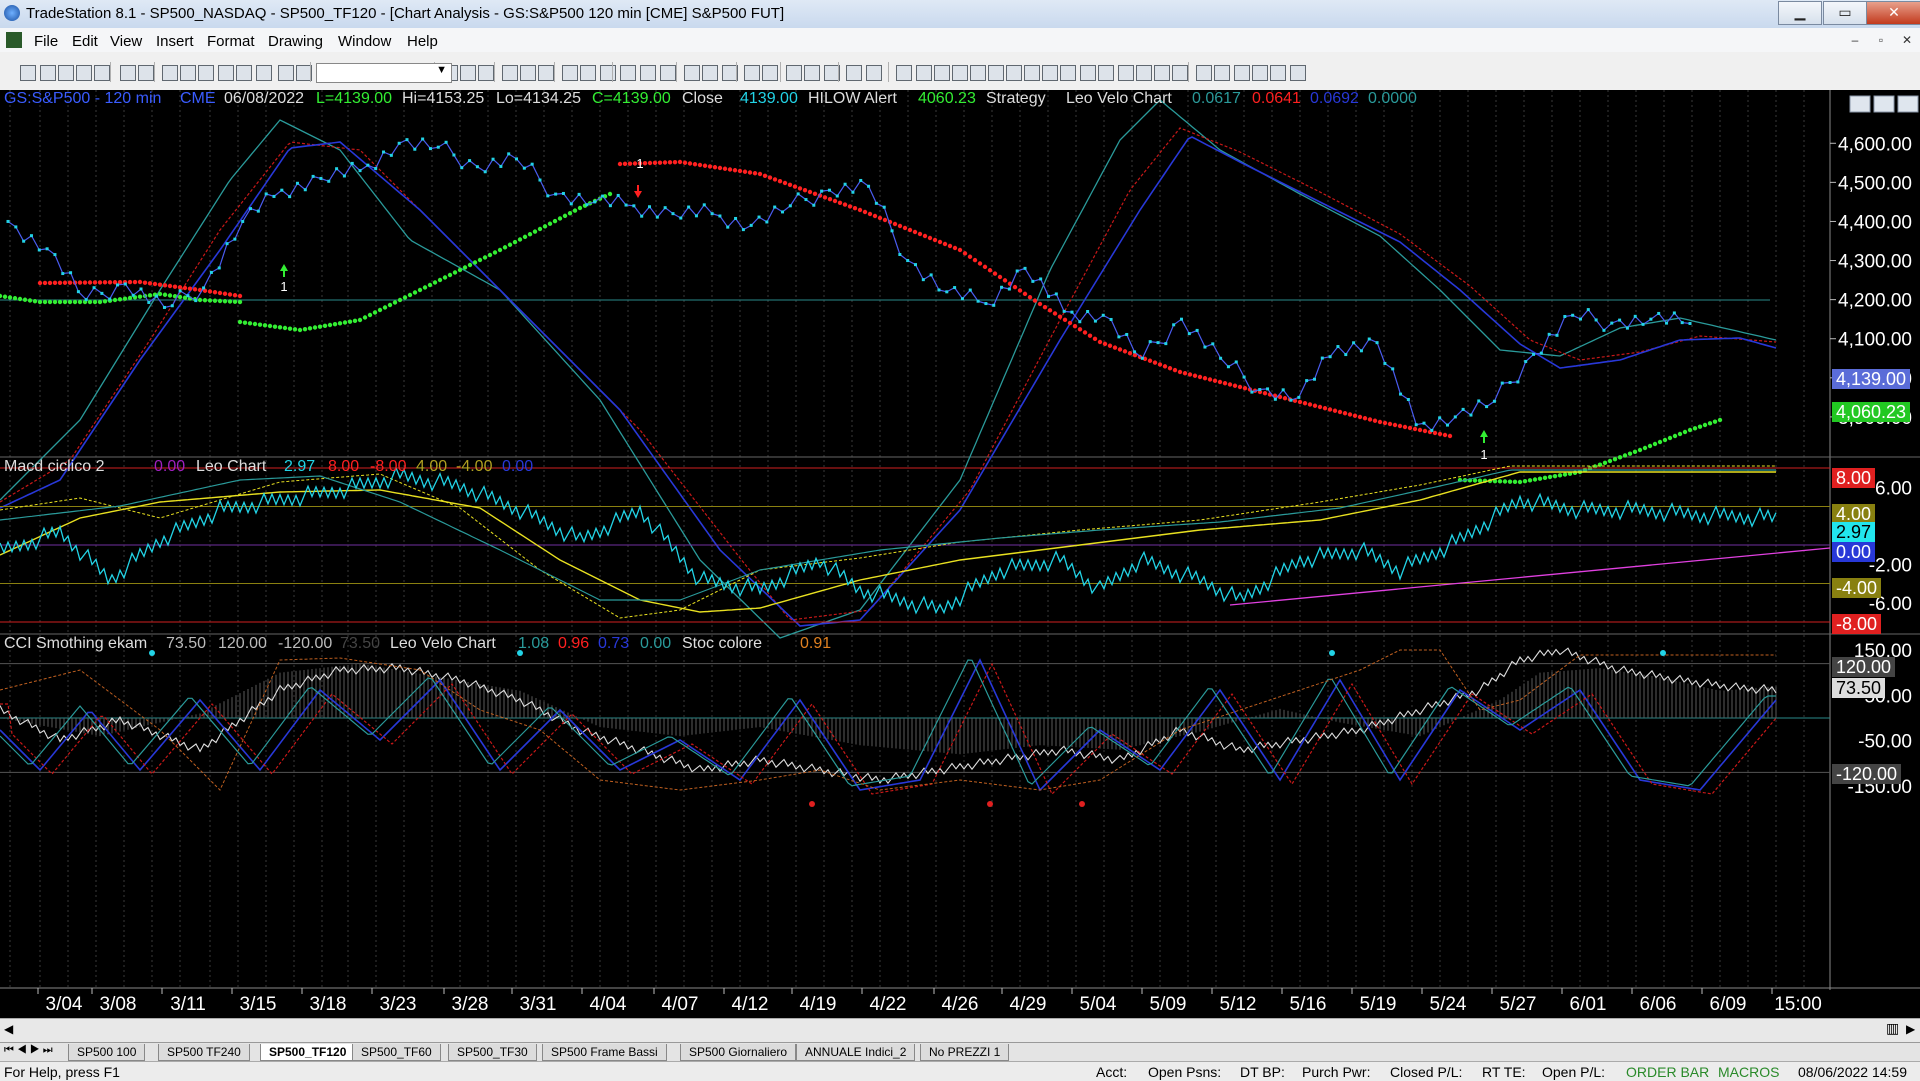  I want to click on toolbar-tool-55-icon, so click(1204, 73).